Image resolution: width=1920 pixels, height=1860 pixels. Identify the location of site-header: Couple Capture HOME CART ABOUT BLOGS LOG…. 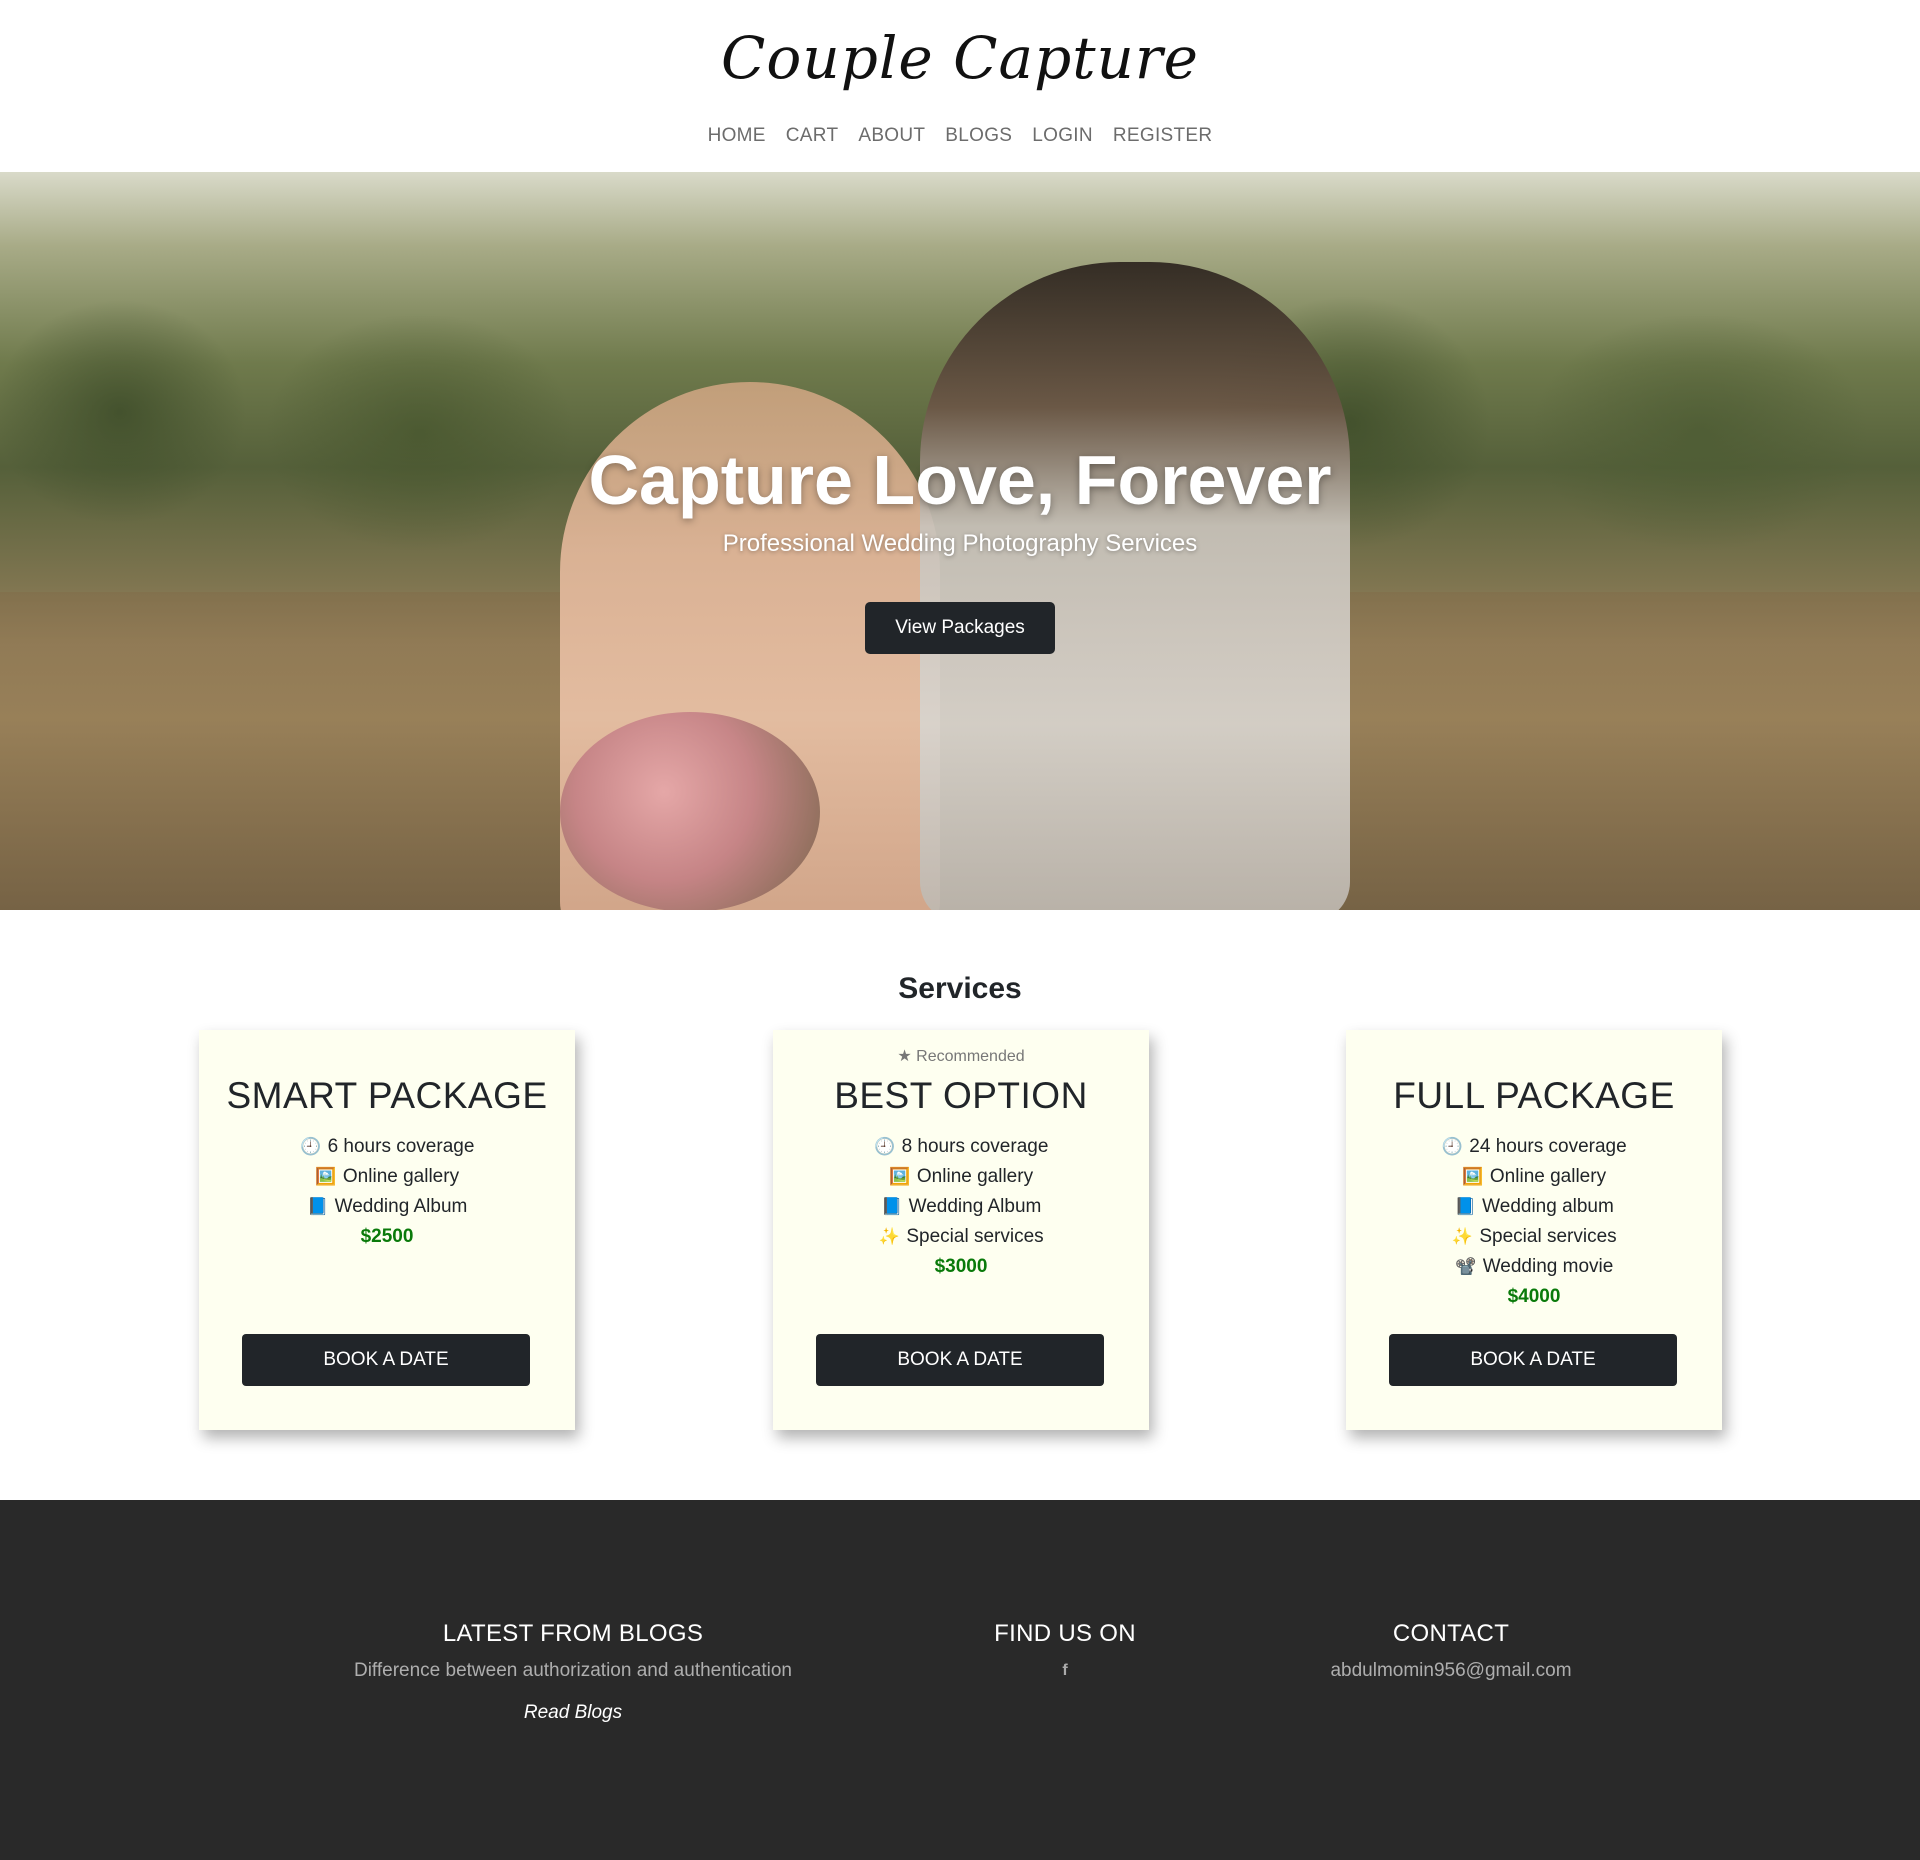
(960, 86).